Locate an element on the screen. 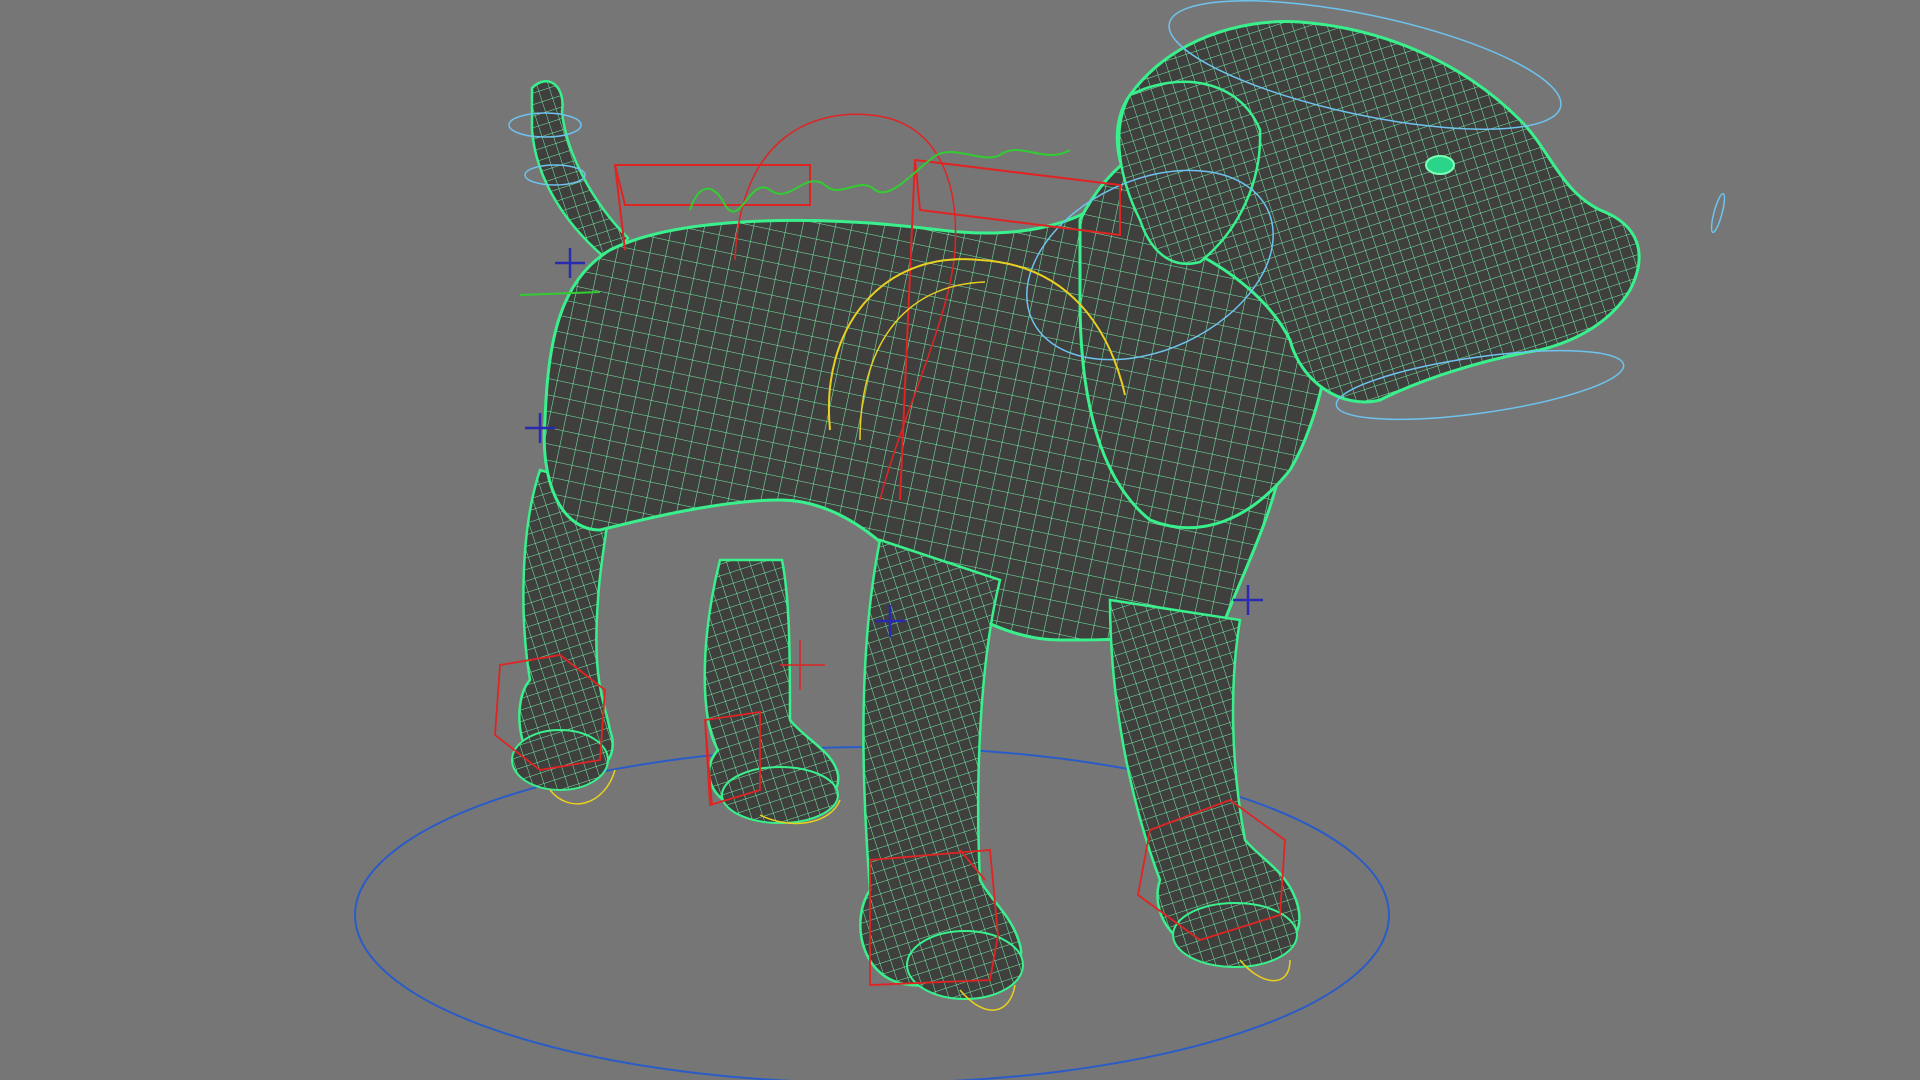 The width and height of the screenshot is (1920, 1080). dog-eye is located at coordinates (1440, 165).